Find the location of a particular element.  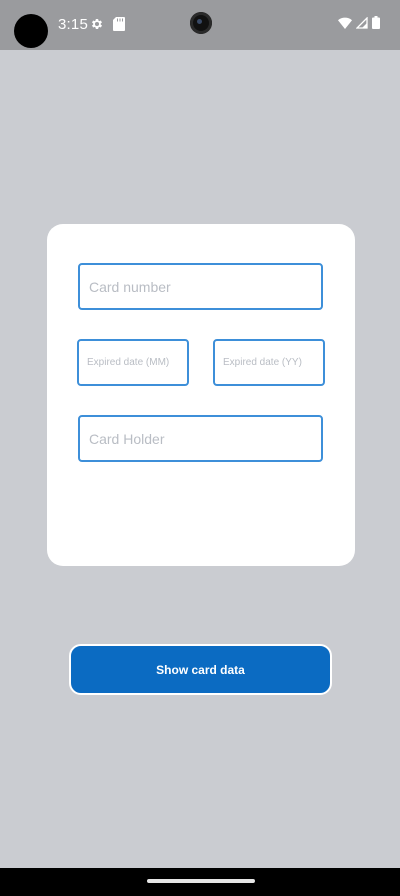

show-card-data-button: Show card data is located at coordinates (200, 669).